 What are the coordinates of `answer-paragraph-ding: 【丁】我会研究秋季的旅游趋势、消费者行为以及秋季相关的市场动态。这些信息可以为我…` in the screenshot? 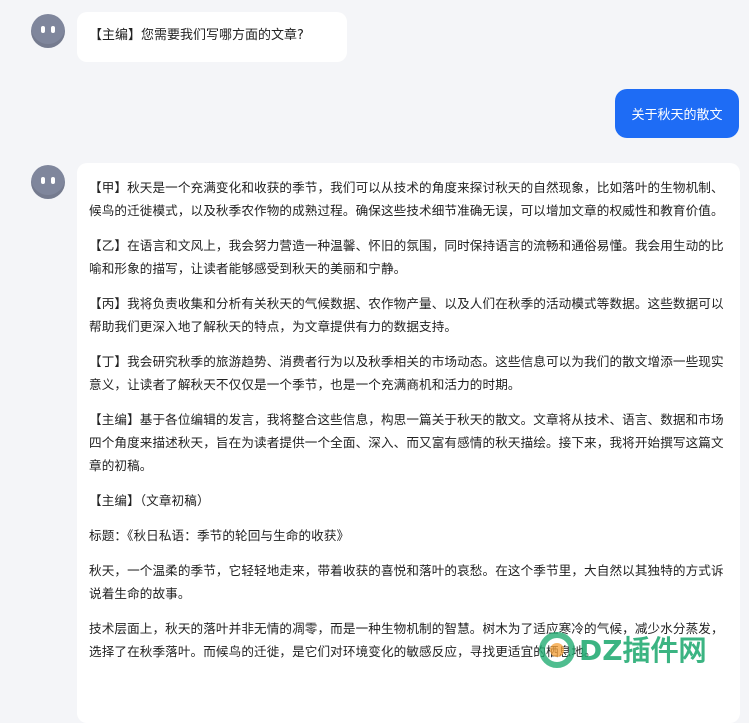 It's located at (406, 373).